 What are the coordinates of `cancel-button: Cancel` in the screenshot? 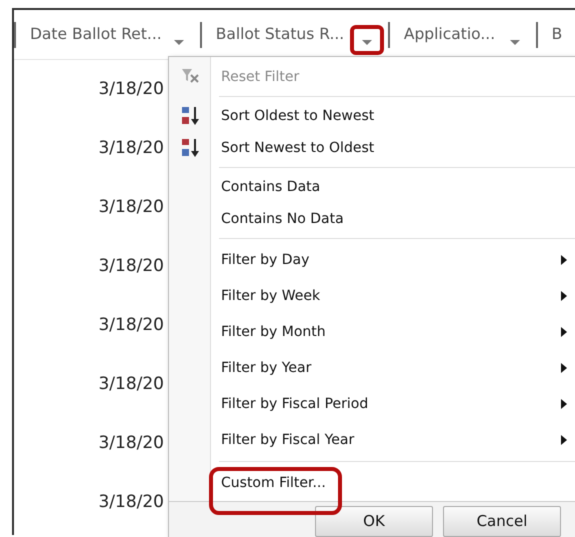 It's located at (502, 521).